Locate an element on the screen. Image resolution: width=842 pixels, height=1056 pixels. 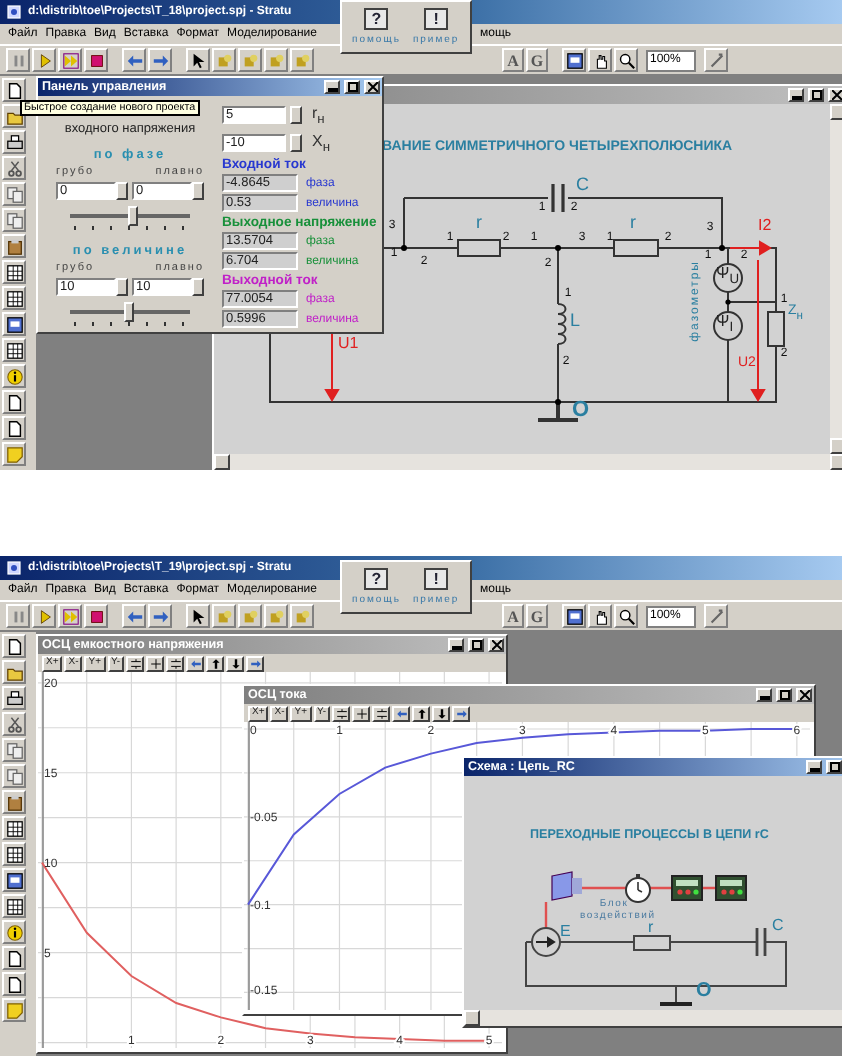
vertical-scrollbar is located at coordinates (836, 279).